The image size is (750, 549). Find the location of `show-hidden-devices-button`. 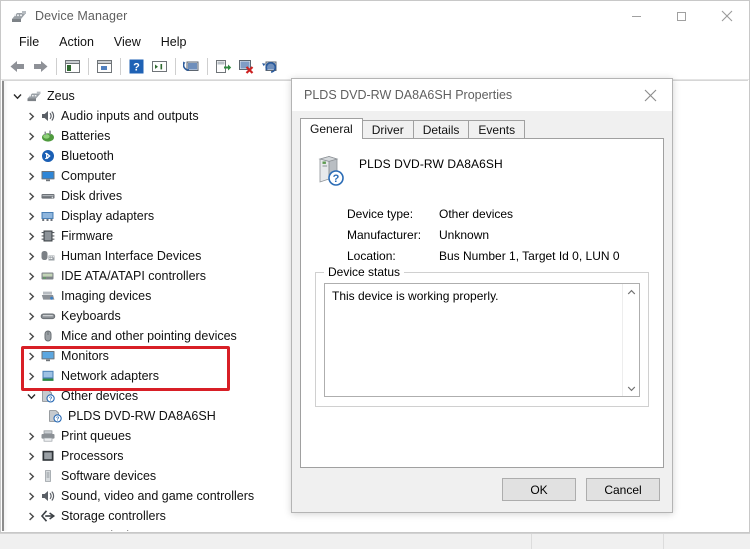

show-hidden-devices-button is located at coordinates (159, 66).